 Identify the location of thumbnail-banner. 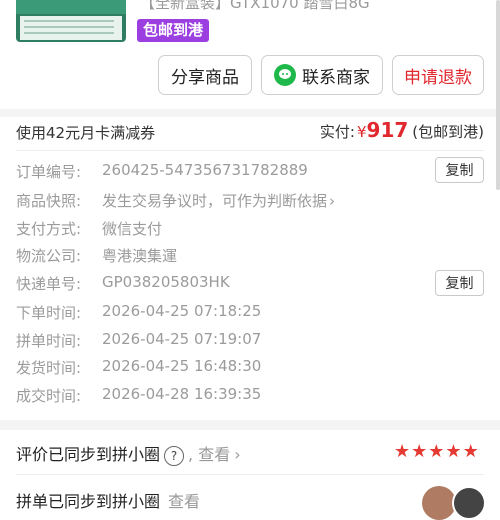
(71, 7).